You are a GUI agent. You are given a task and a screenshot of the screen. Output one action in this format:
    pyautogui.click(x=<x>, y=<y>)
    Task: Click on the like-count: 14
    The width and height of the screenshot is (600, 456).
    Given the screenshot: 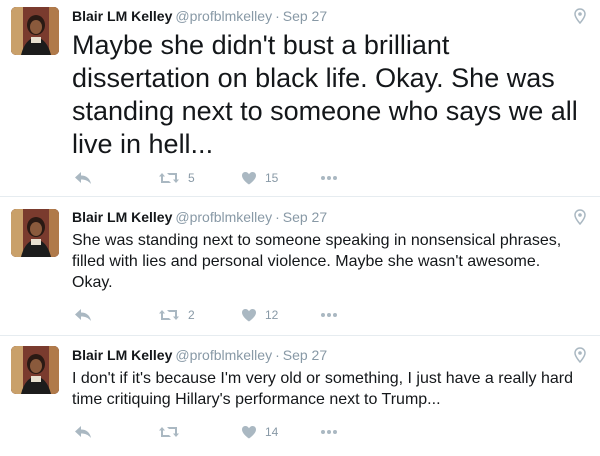 What is the action you would take?
    pyautogui.click(x=272, y=432)
    